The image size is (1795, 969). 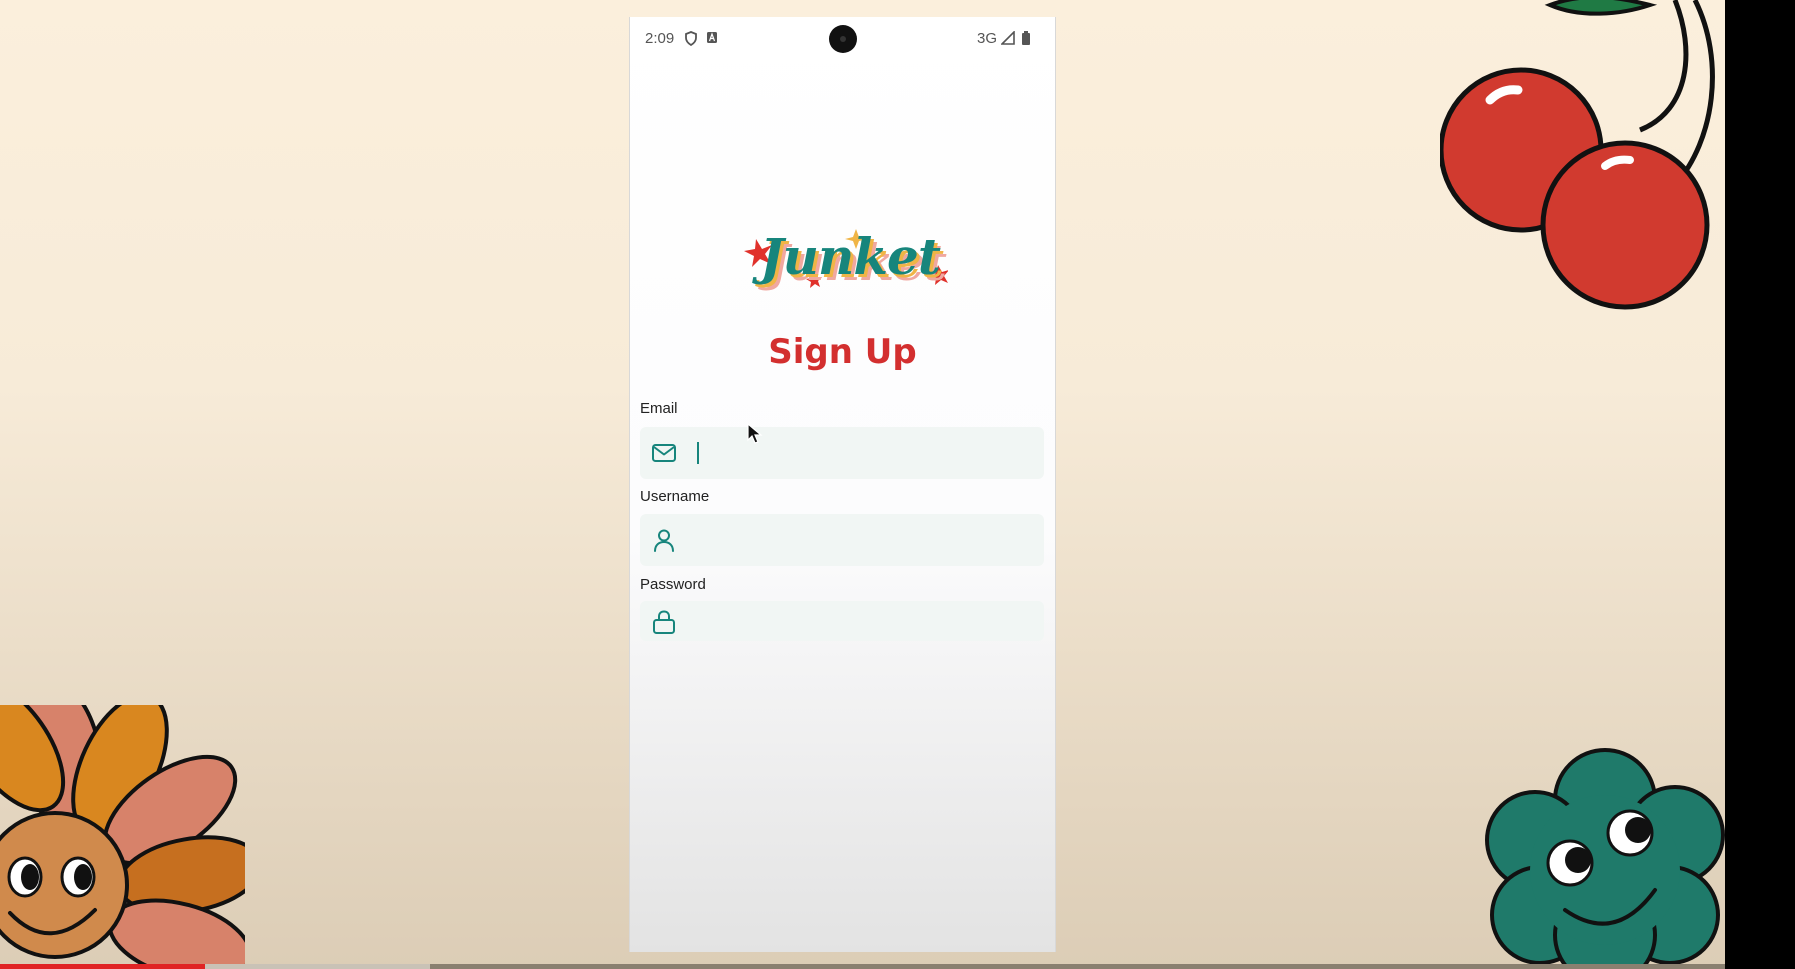 What do you see at coordinates (1026, 38) in the screenshot?
I see `battery-icon` at bounding box center [1026, 38].